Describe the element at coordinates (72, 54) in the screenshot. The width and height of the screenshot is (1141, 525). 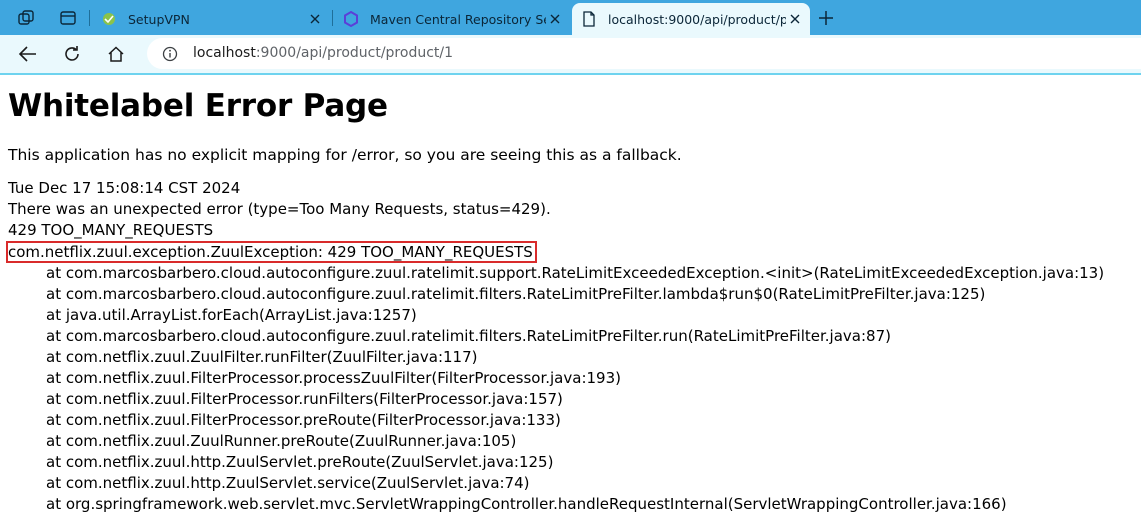
I see `reload-icon` at that location.